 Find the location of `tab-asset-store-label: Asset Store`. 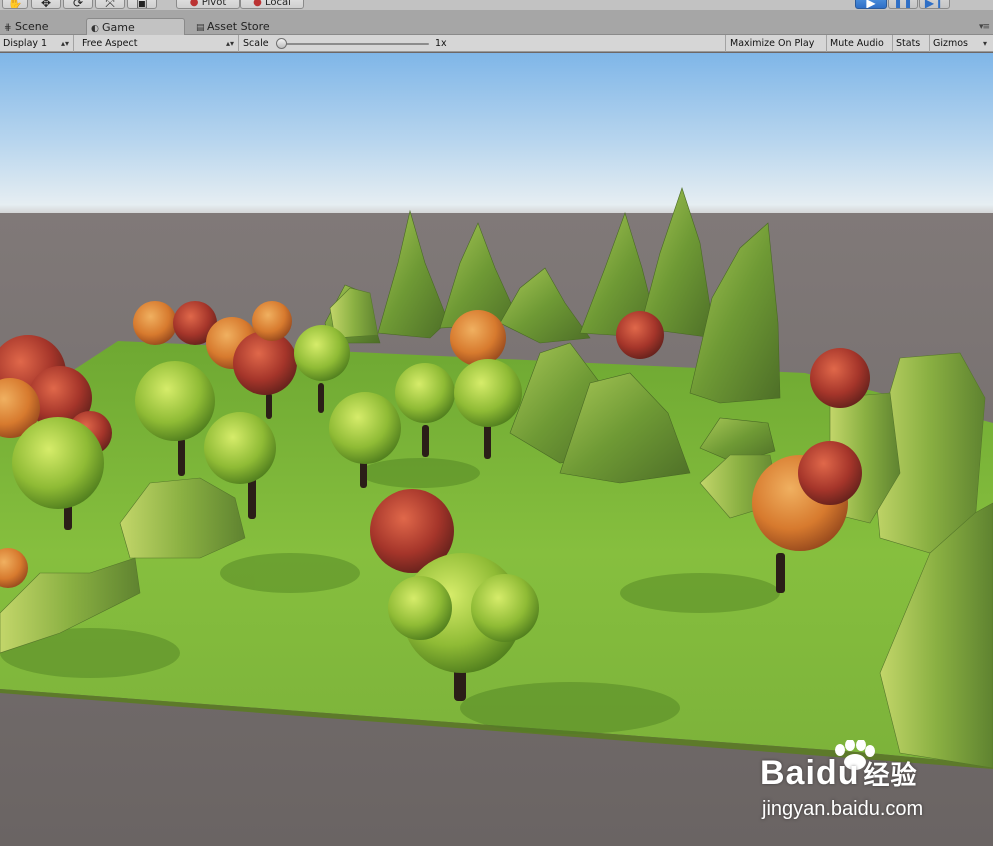

tab-asset-store-label: Asset Store is located at coordinates (238, 26).